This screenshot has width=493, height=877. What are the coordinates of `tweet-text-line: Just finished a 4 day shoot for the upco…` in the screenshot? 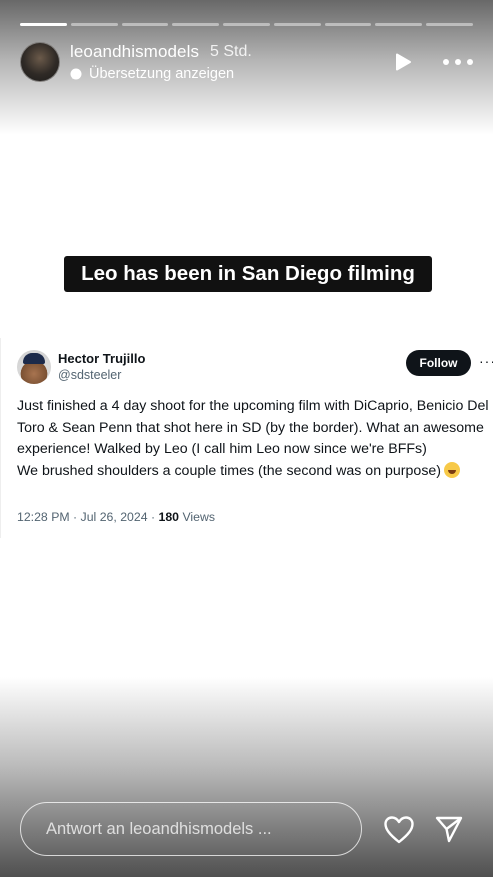 It's located at (253, 427).